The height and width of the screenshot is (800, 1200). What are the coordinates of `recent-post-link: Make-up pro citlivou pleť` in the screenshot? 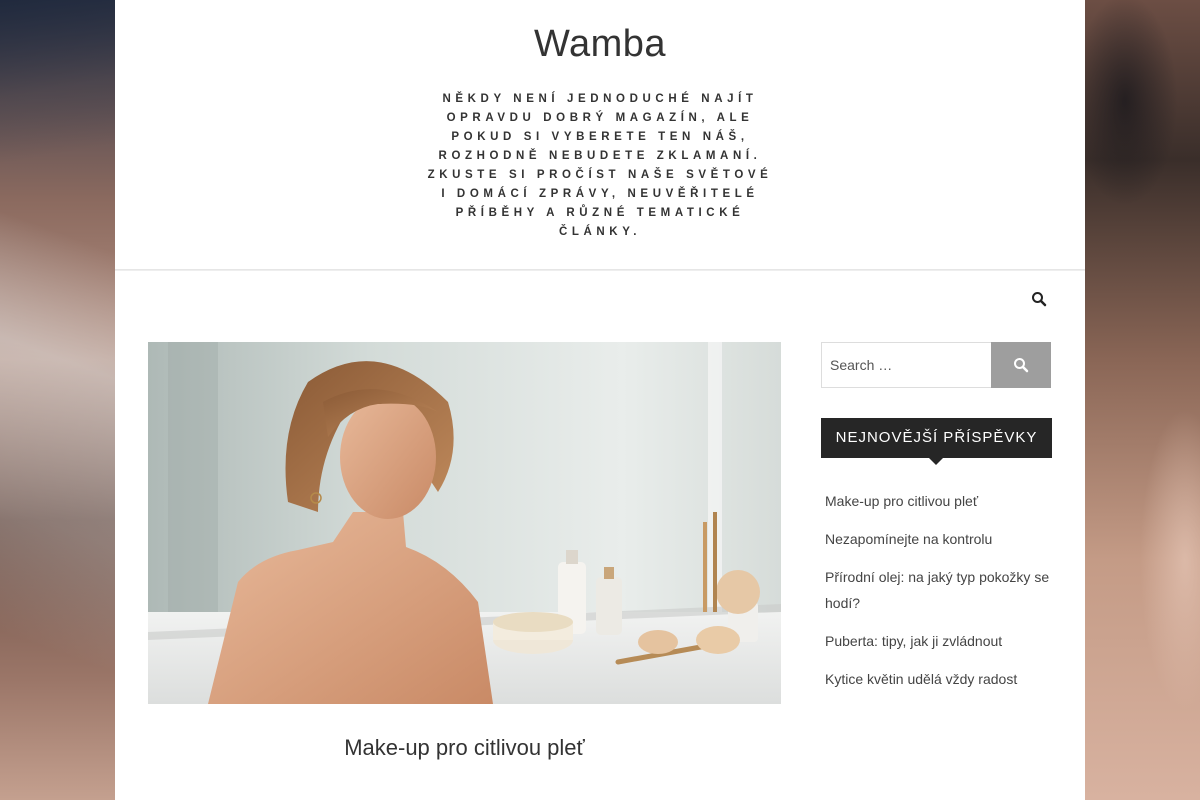 It's located at (938, 501).